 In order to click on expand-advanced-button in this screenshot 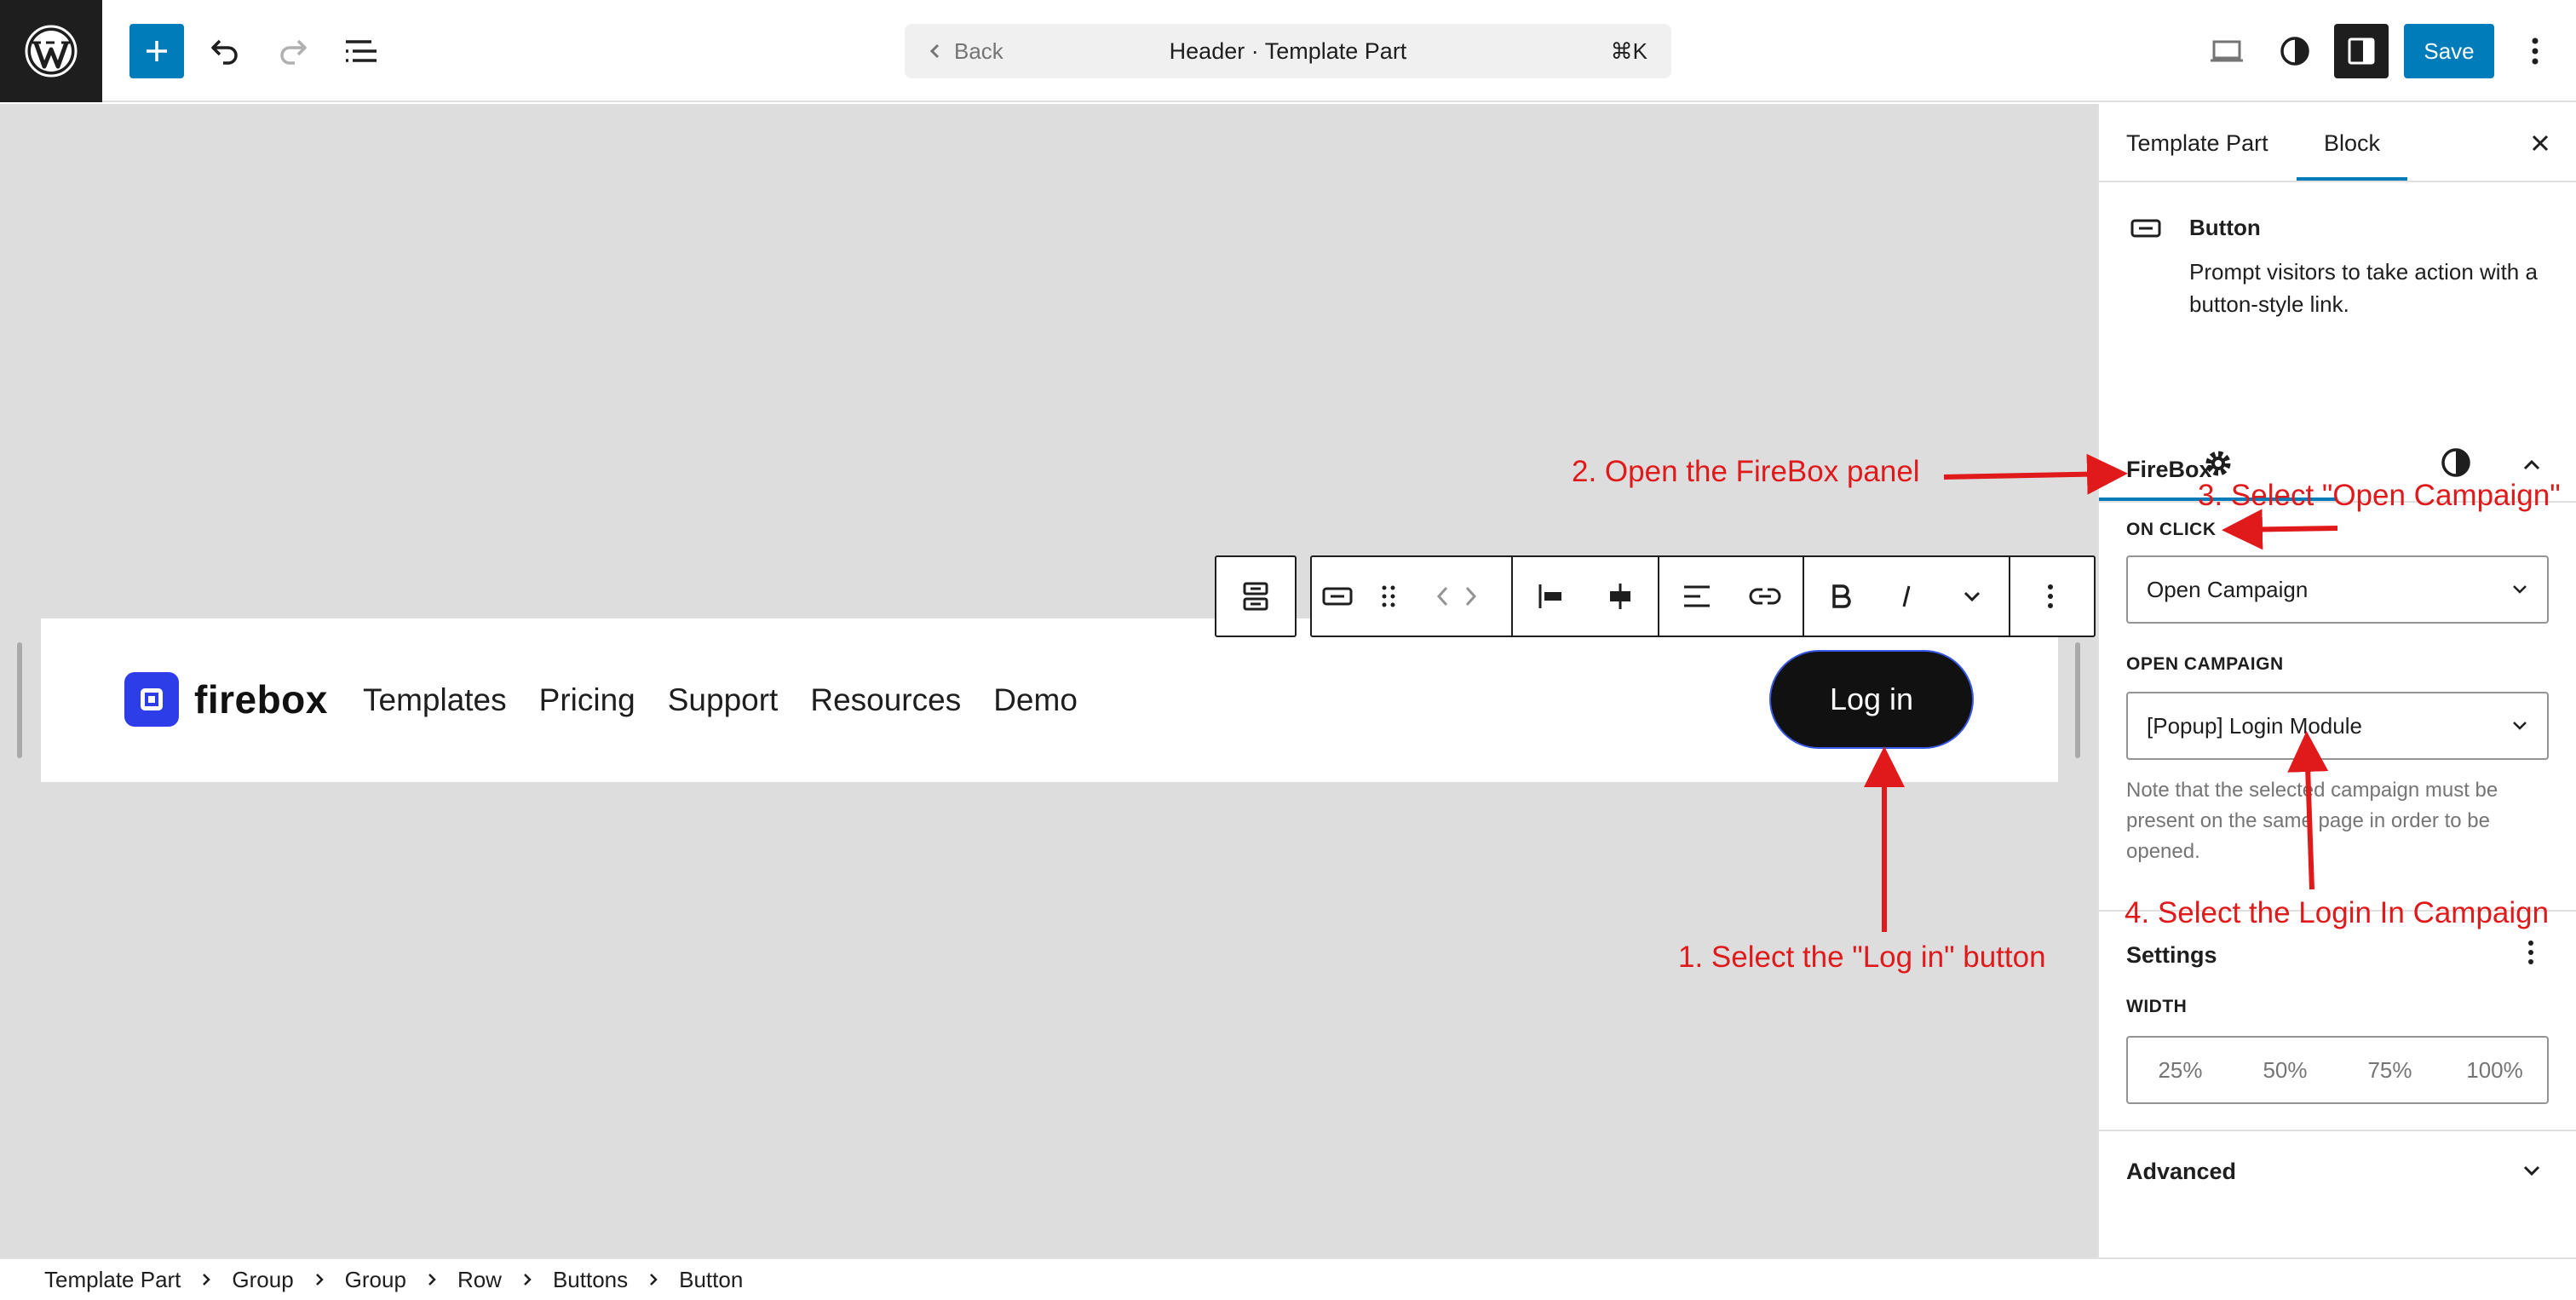, I will do `click(2531, 1170)`.